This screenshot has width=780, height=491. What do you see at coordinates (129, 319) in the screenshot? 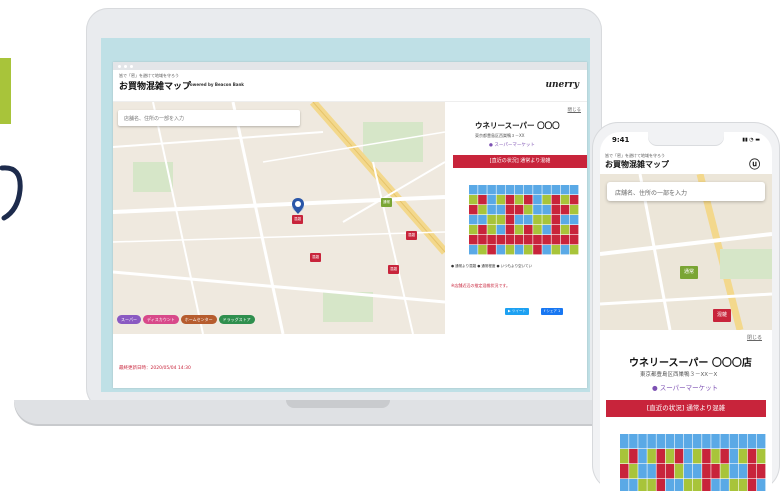
I see `chip-supermarket: スーパー` at bounding box center [129, 319].